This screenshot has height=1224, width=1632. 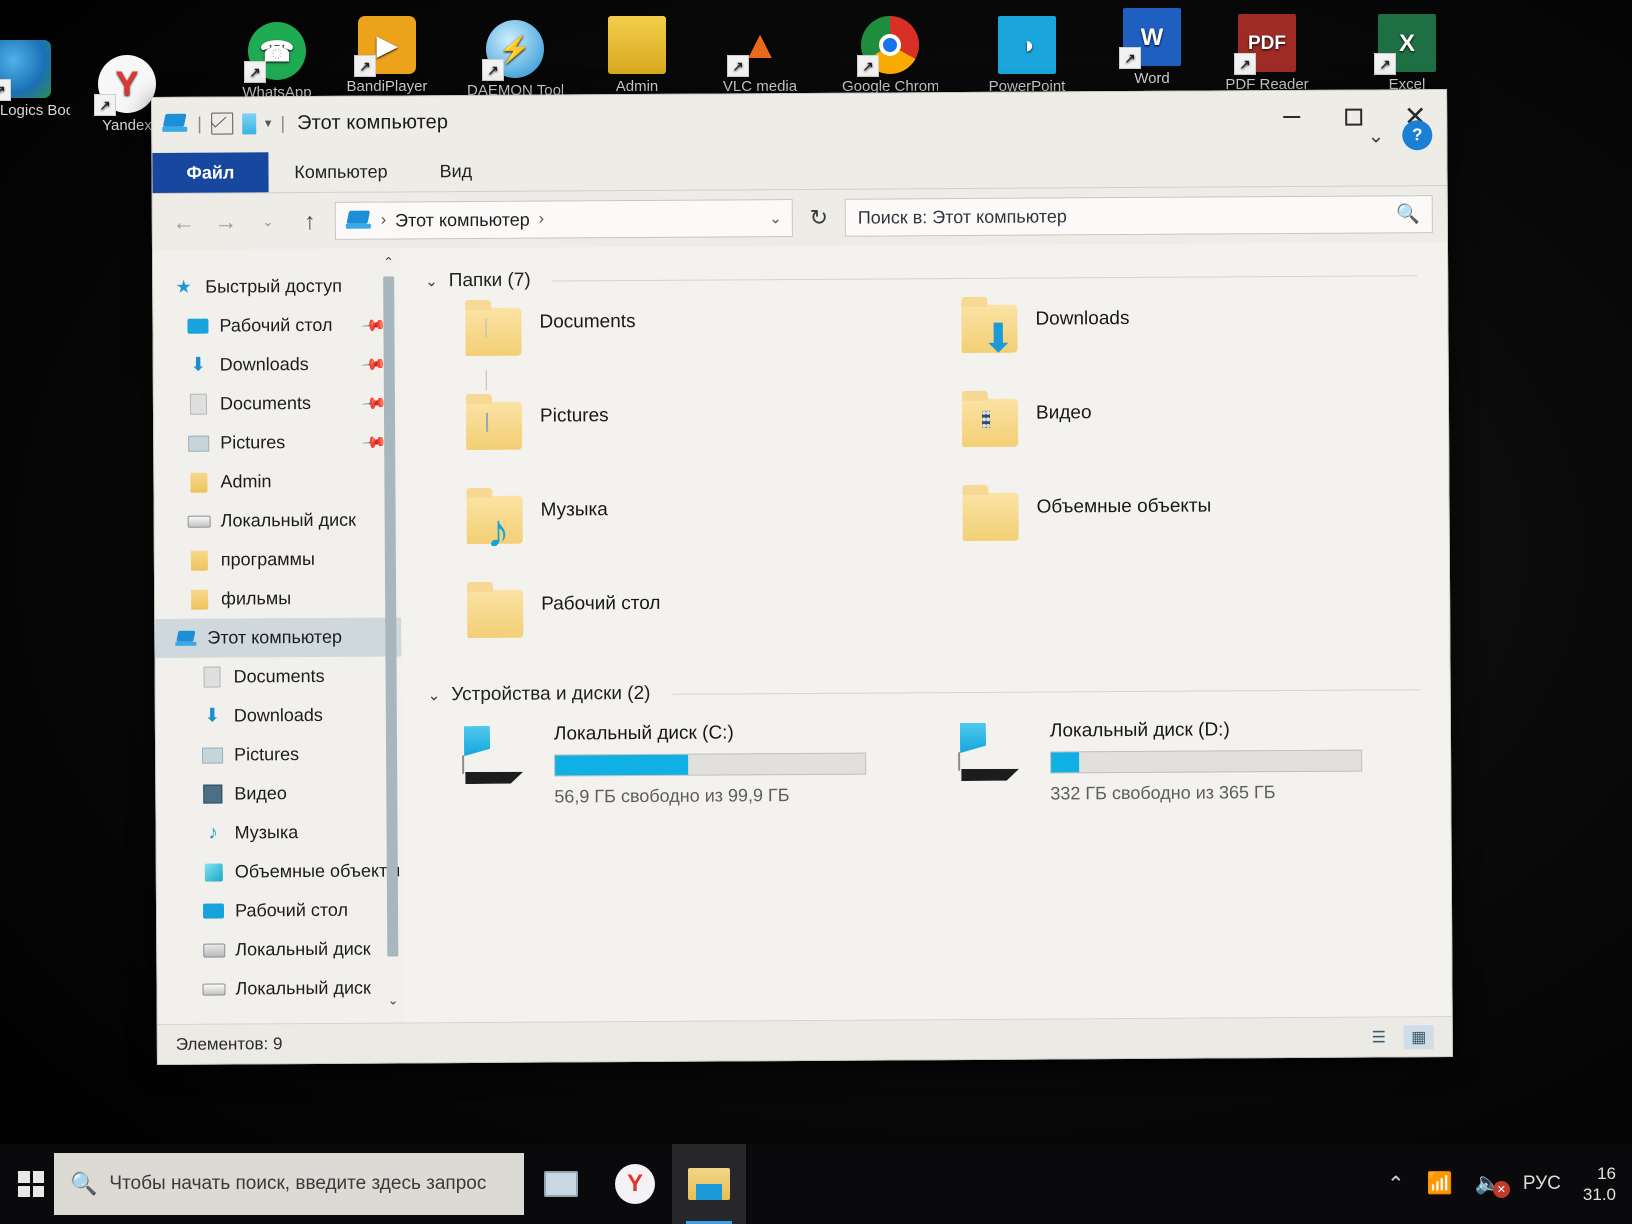 I want to click on sidebar-item-desktop: Рабочий стол 📌, so click(x=276, y=325).